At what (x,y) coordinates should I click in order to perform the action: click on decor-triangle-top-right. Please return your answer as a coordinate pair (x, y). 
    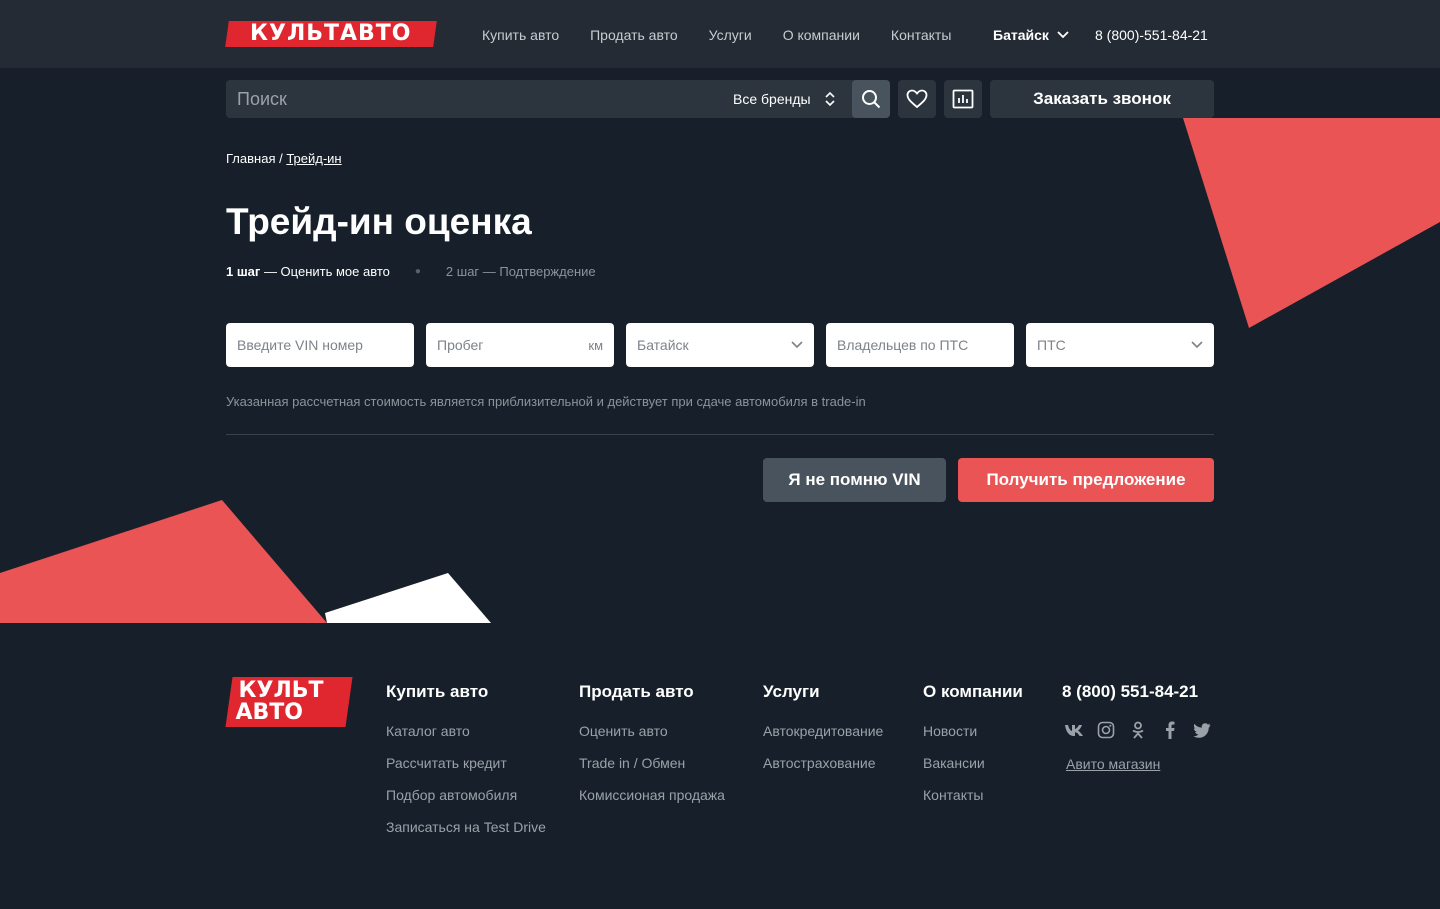
    Looking at the image, I should click on (1311, 223).